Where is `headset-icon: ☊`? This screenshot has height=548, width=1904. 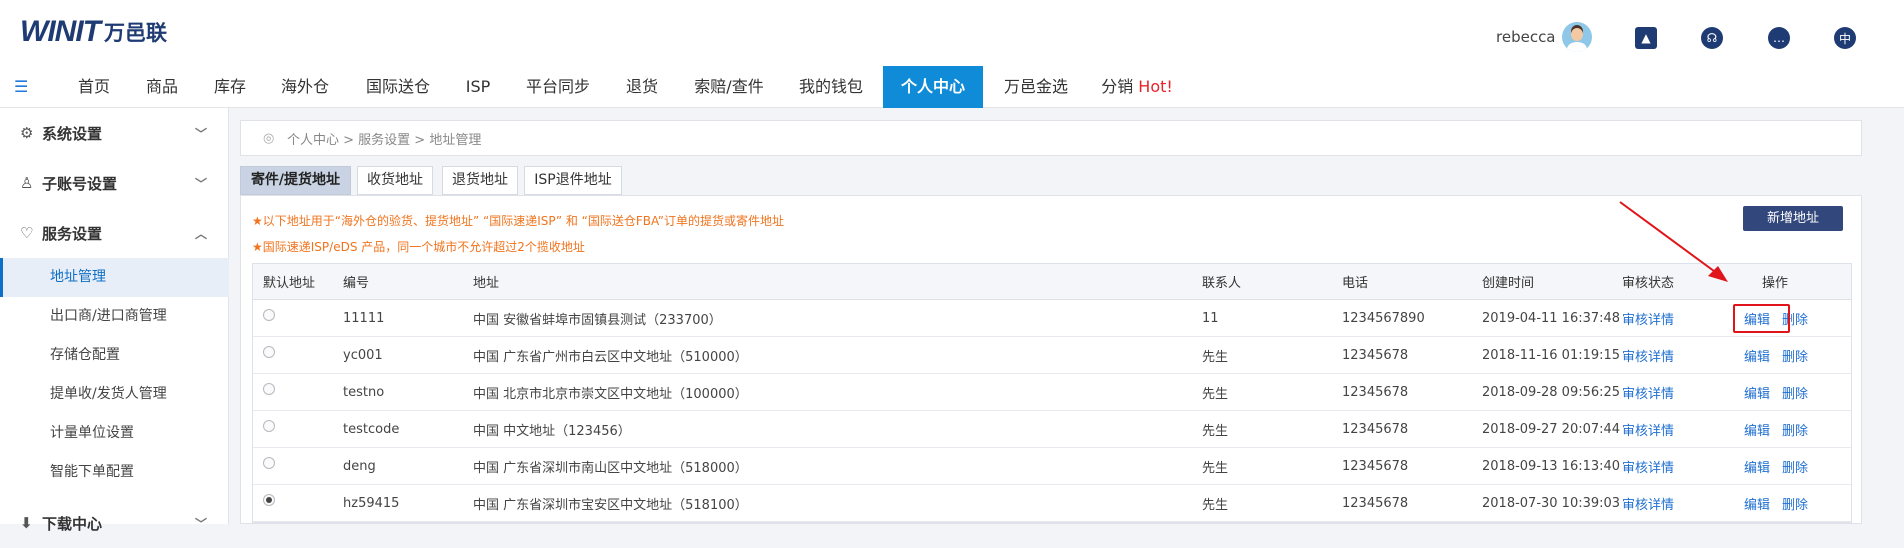
headset-icon: ☊ is located at coordinates (1712, 38).